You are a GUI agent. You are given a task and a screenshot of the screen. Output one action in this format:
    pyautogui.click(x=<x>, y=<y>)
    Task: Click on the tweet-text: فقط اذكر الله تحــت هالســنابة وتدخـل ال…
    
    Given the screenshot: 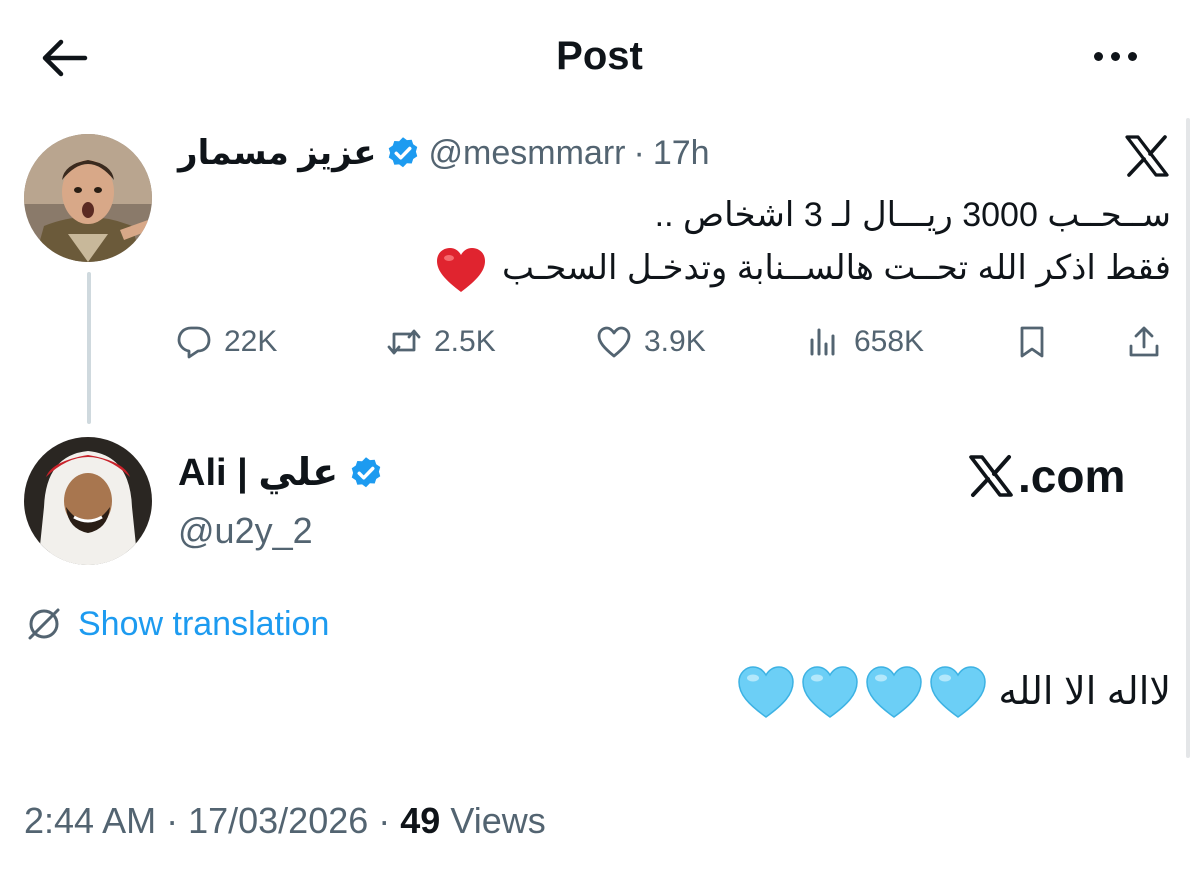 What is the action you would take?
    pyautogui.click(x=836, y=268)
    